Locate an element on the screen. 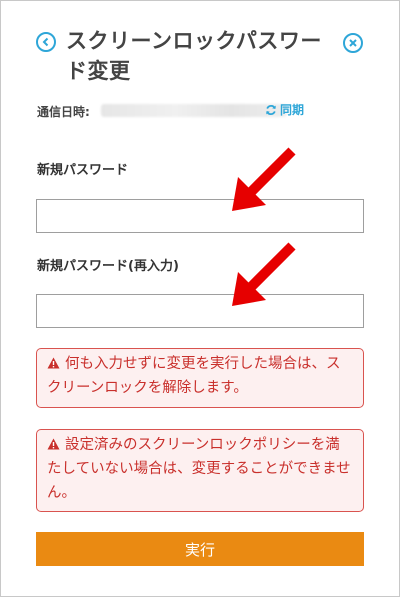 Image resolution: width=400 pixels, height=597 pixels. communication-row: 通信日時: 同期 is located at coordinates (202, 111).